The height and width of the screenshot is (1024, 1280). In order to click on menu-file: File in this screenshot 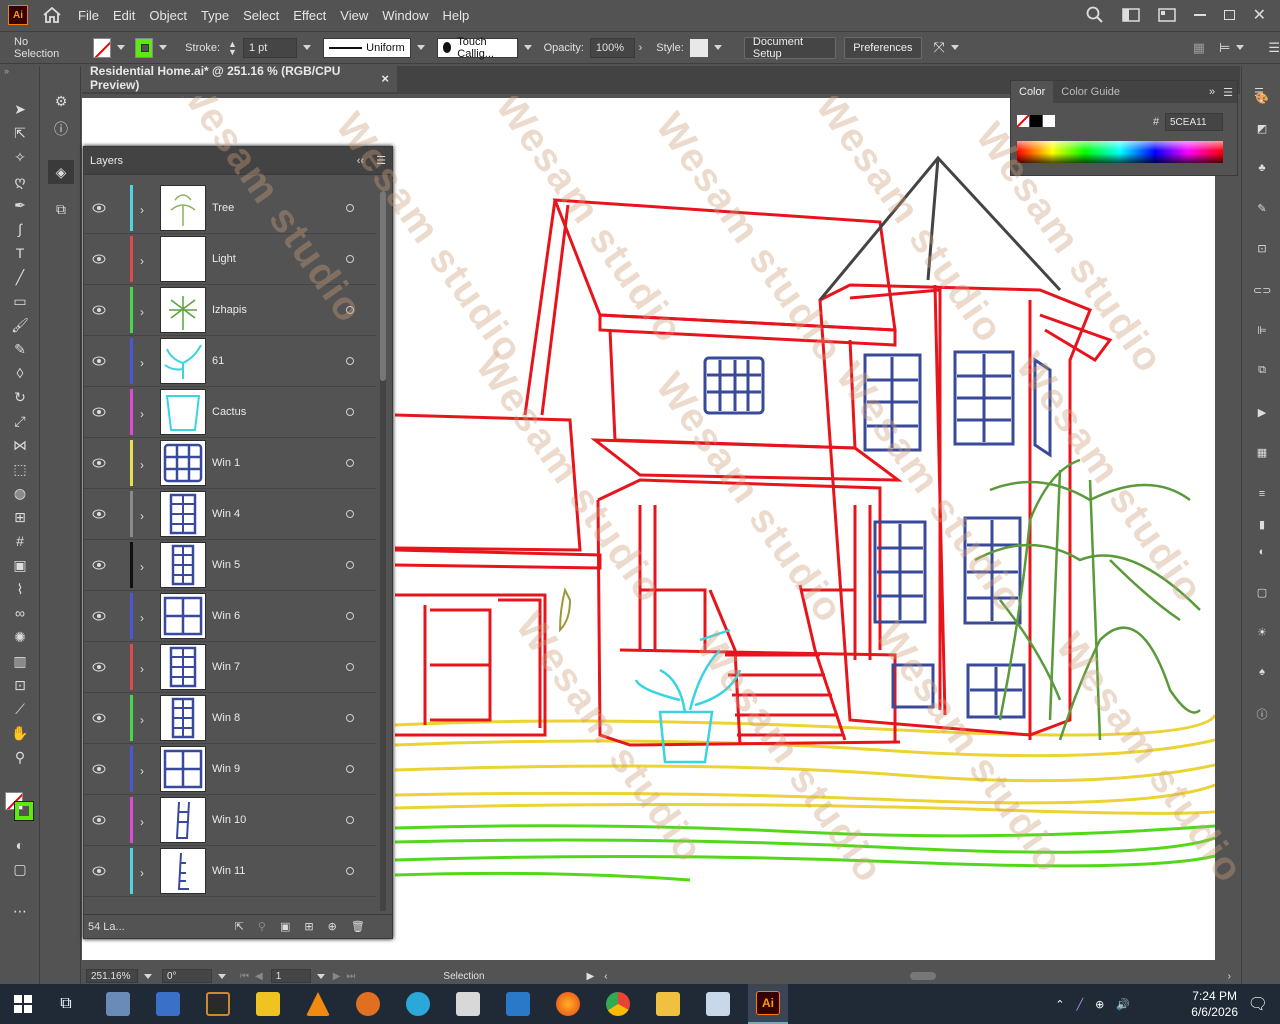, I will do `click(88, 15)`.